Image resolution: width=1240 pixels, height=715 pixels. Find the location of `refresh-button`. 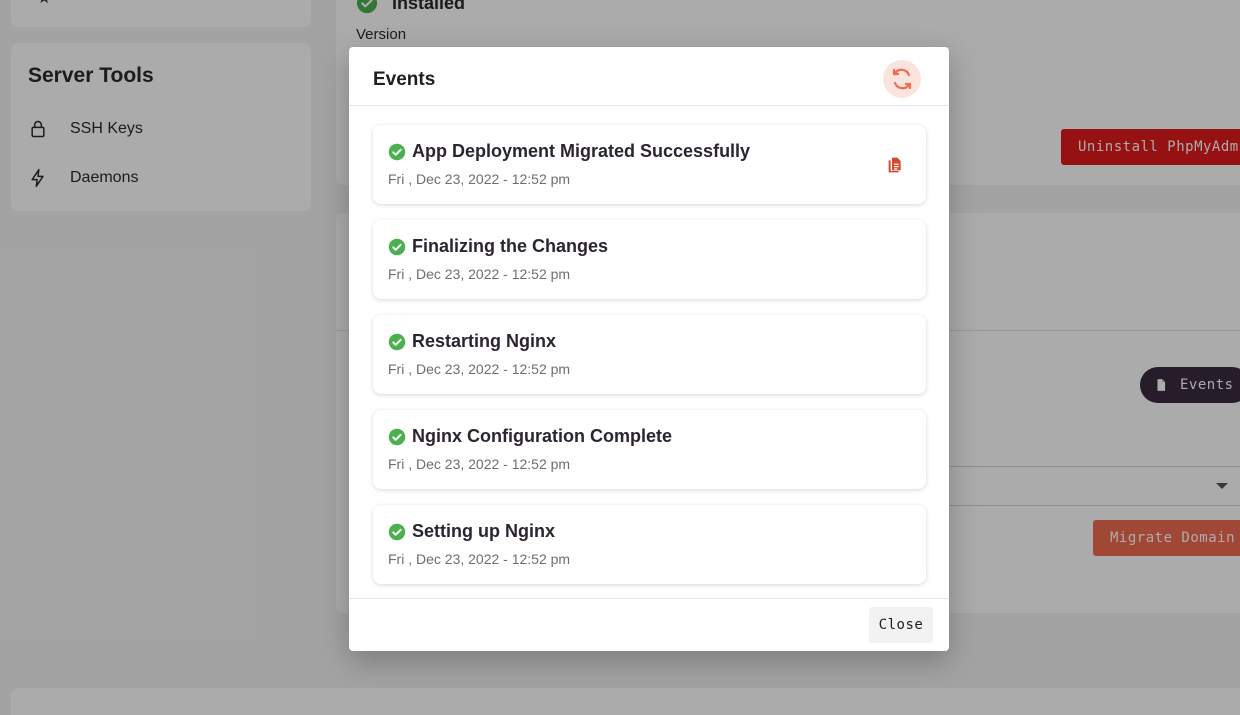

refresh-button is located at coordinates (902, 79).